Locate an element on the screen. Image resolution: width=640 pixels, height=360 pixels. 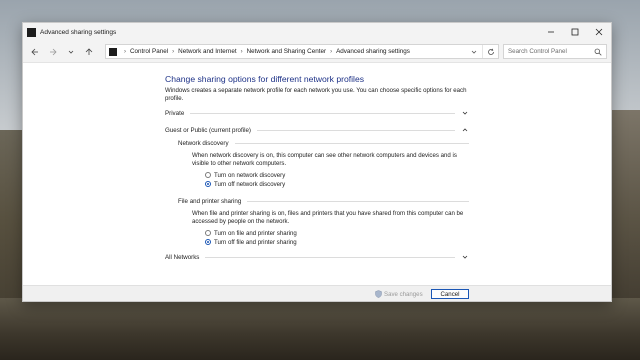
network-discovery-on-radio: Turn on network discovery is located at coordinates (245, 175).